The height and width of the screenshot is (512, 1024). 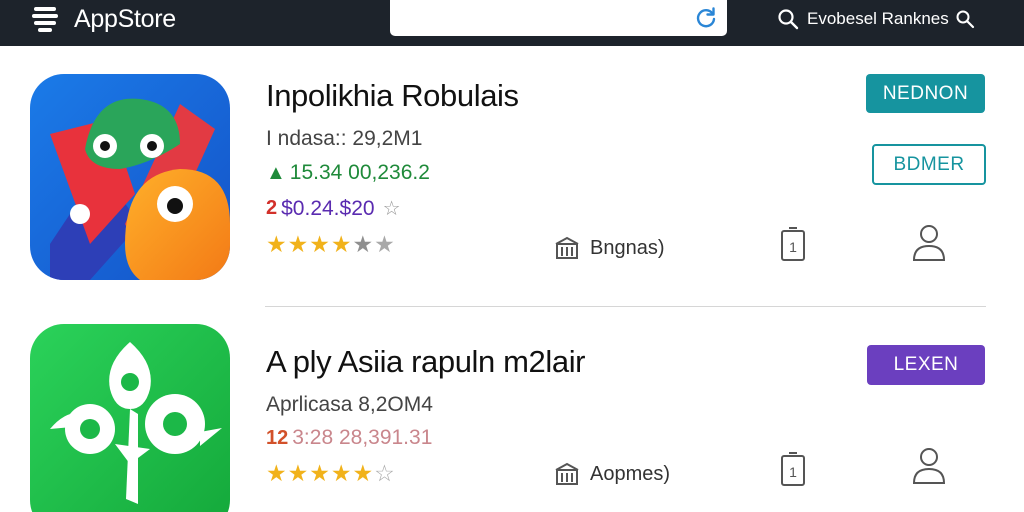 What do you see at coordinates (277, 437) in the screenshot?
I see `downloads-tag: 12` at bounding box center [277, 437].